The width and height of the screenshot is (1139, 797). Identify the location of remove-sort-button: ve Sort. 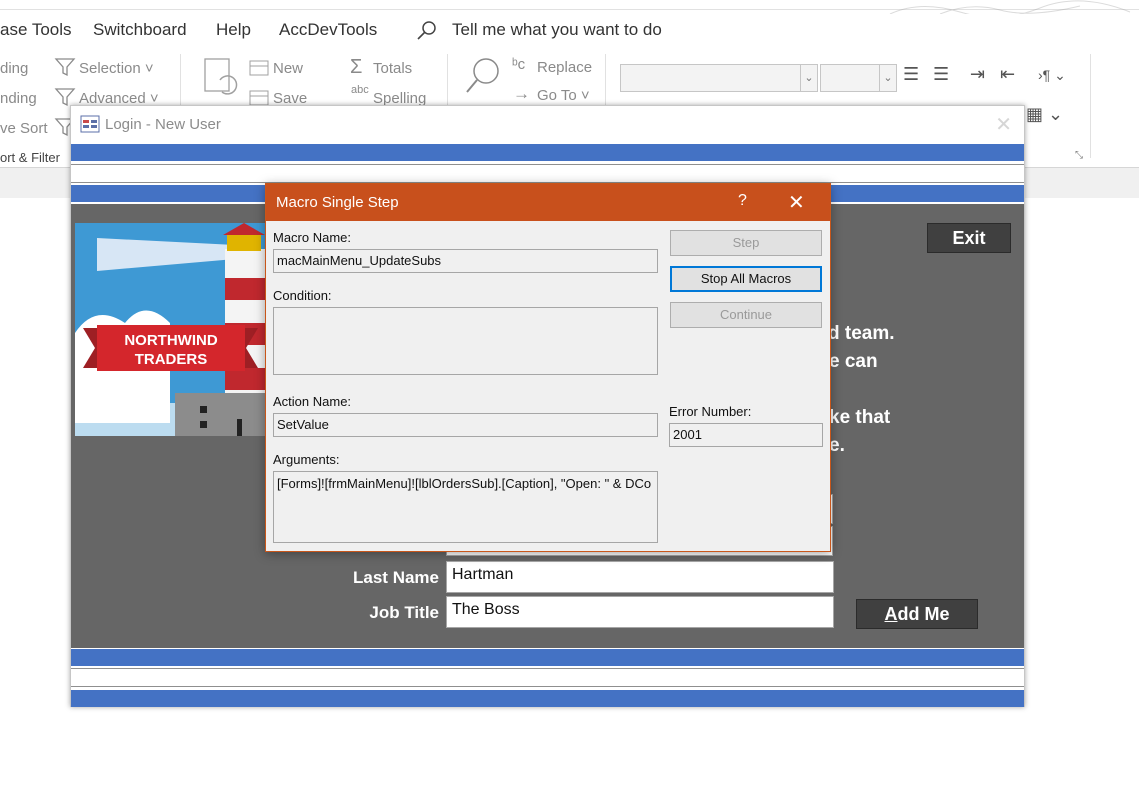
(24, 128).